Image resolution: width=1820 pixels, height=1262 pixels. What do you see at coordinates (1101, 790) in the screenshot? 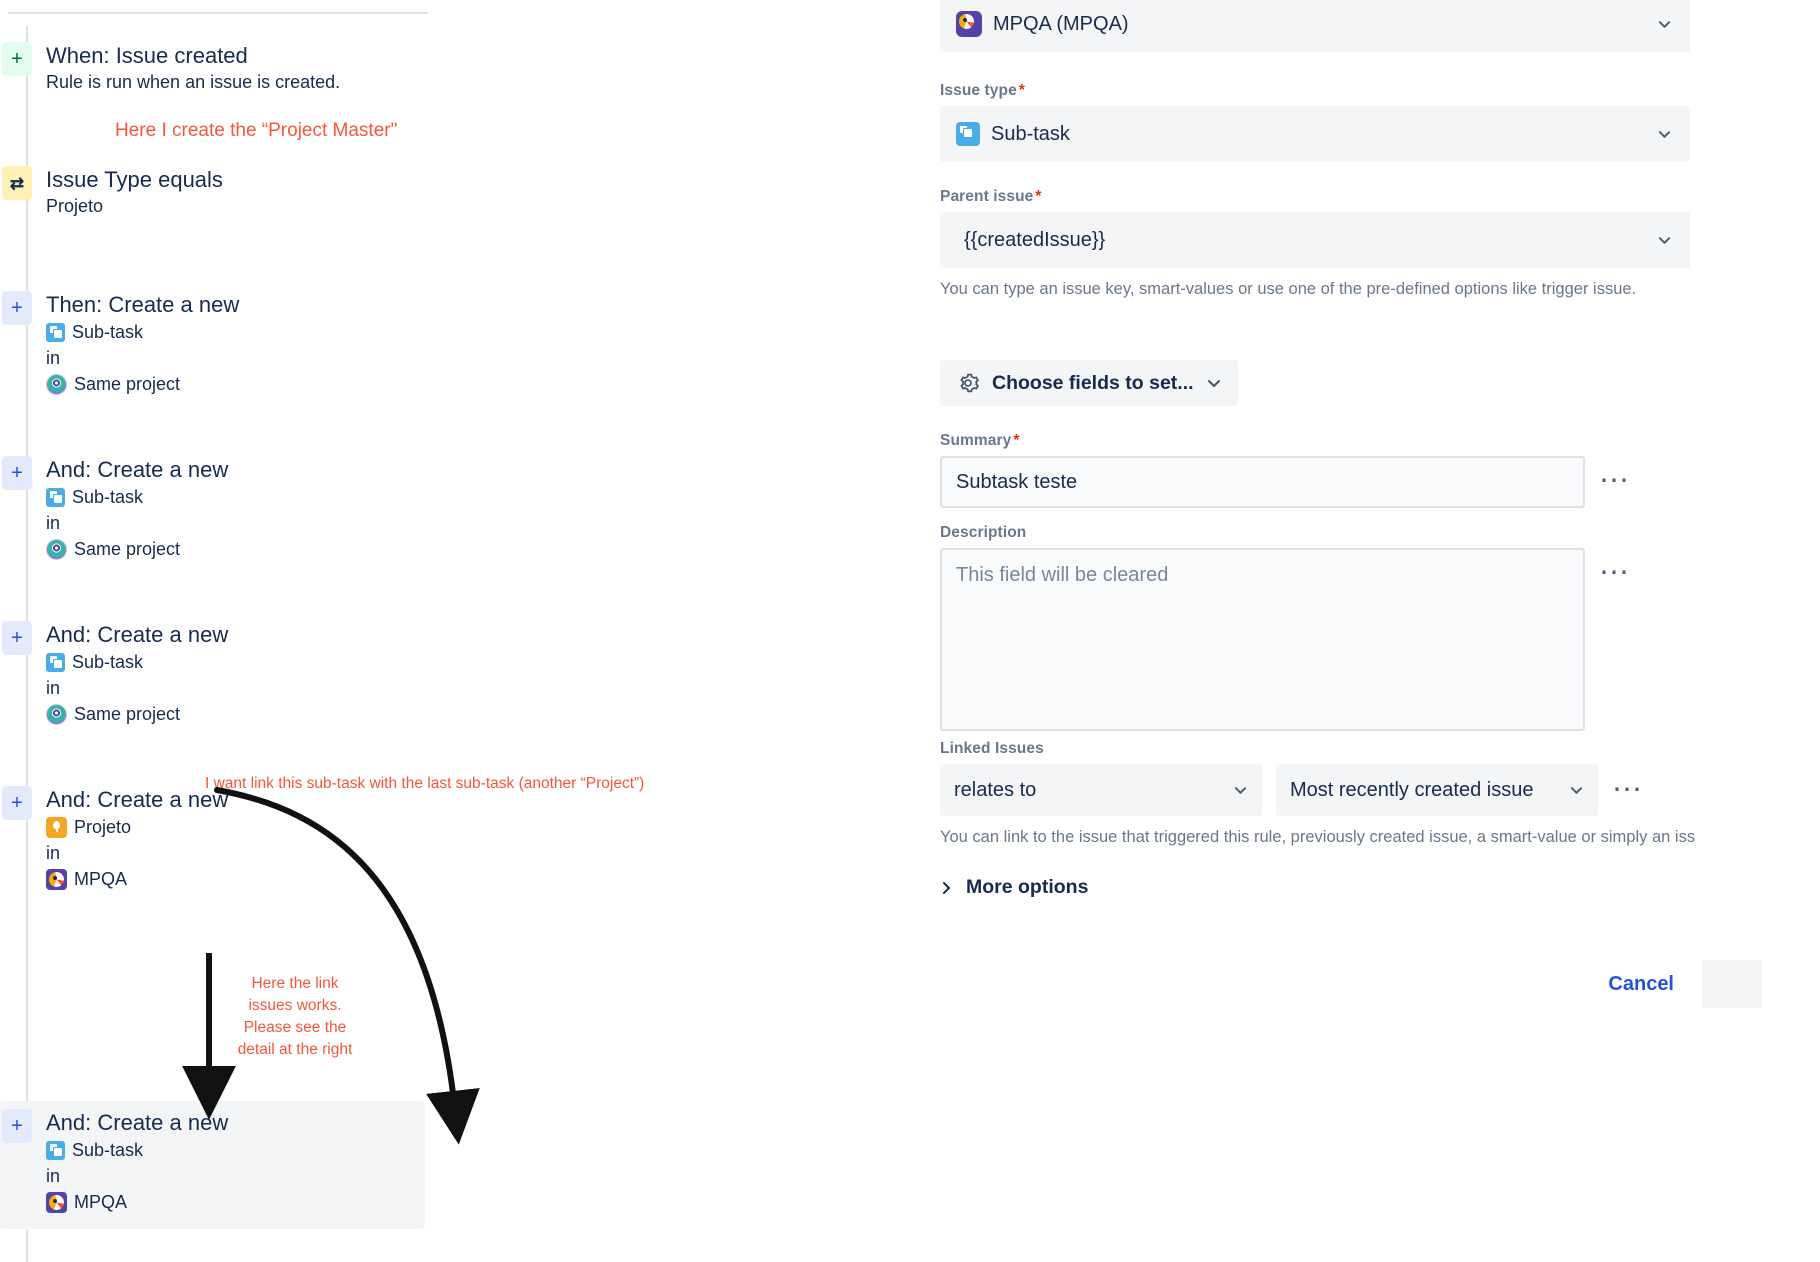
I see `link-type-select: relates to` at bounding box center [1101, 790].